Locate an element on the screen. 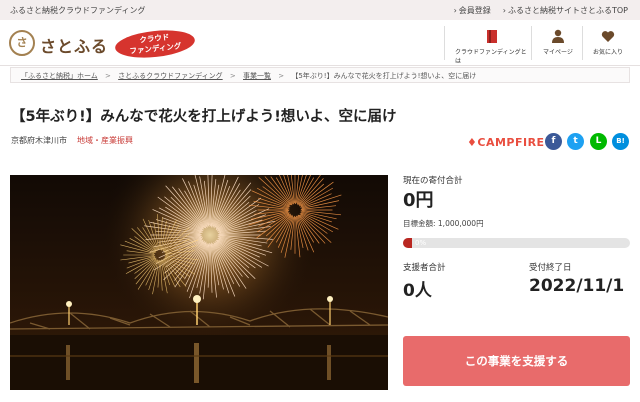 This screenshot has height=402, width=640. page-title: 【5年ぶり!】みんなで花火を打上げよう!想いよ、空に届け is located at coordinates (204, 117).